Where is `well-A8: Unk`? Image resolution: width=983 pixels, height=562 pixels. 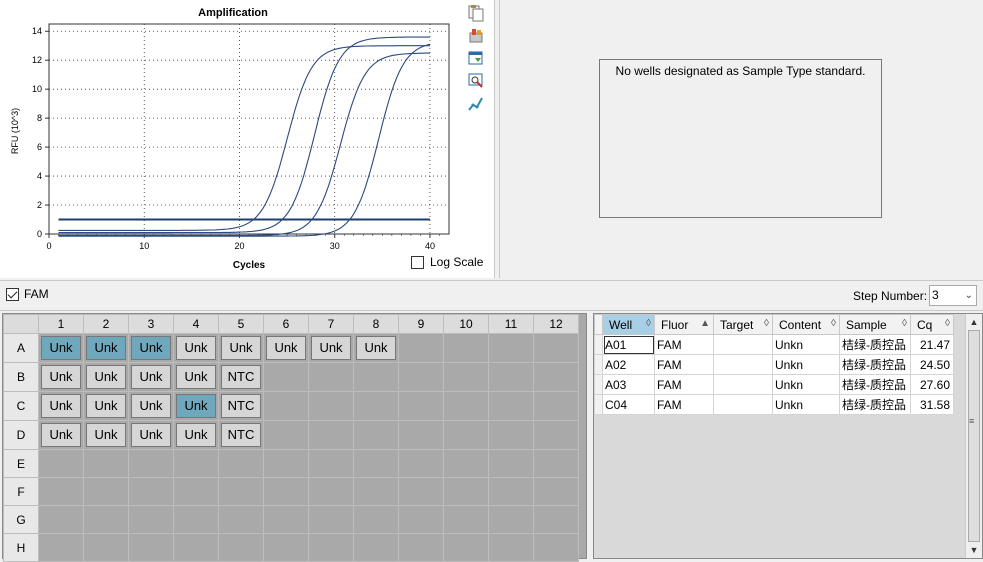 well-A8: Unk is located at coordinates (376, 348).